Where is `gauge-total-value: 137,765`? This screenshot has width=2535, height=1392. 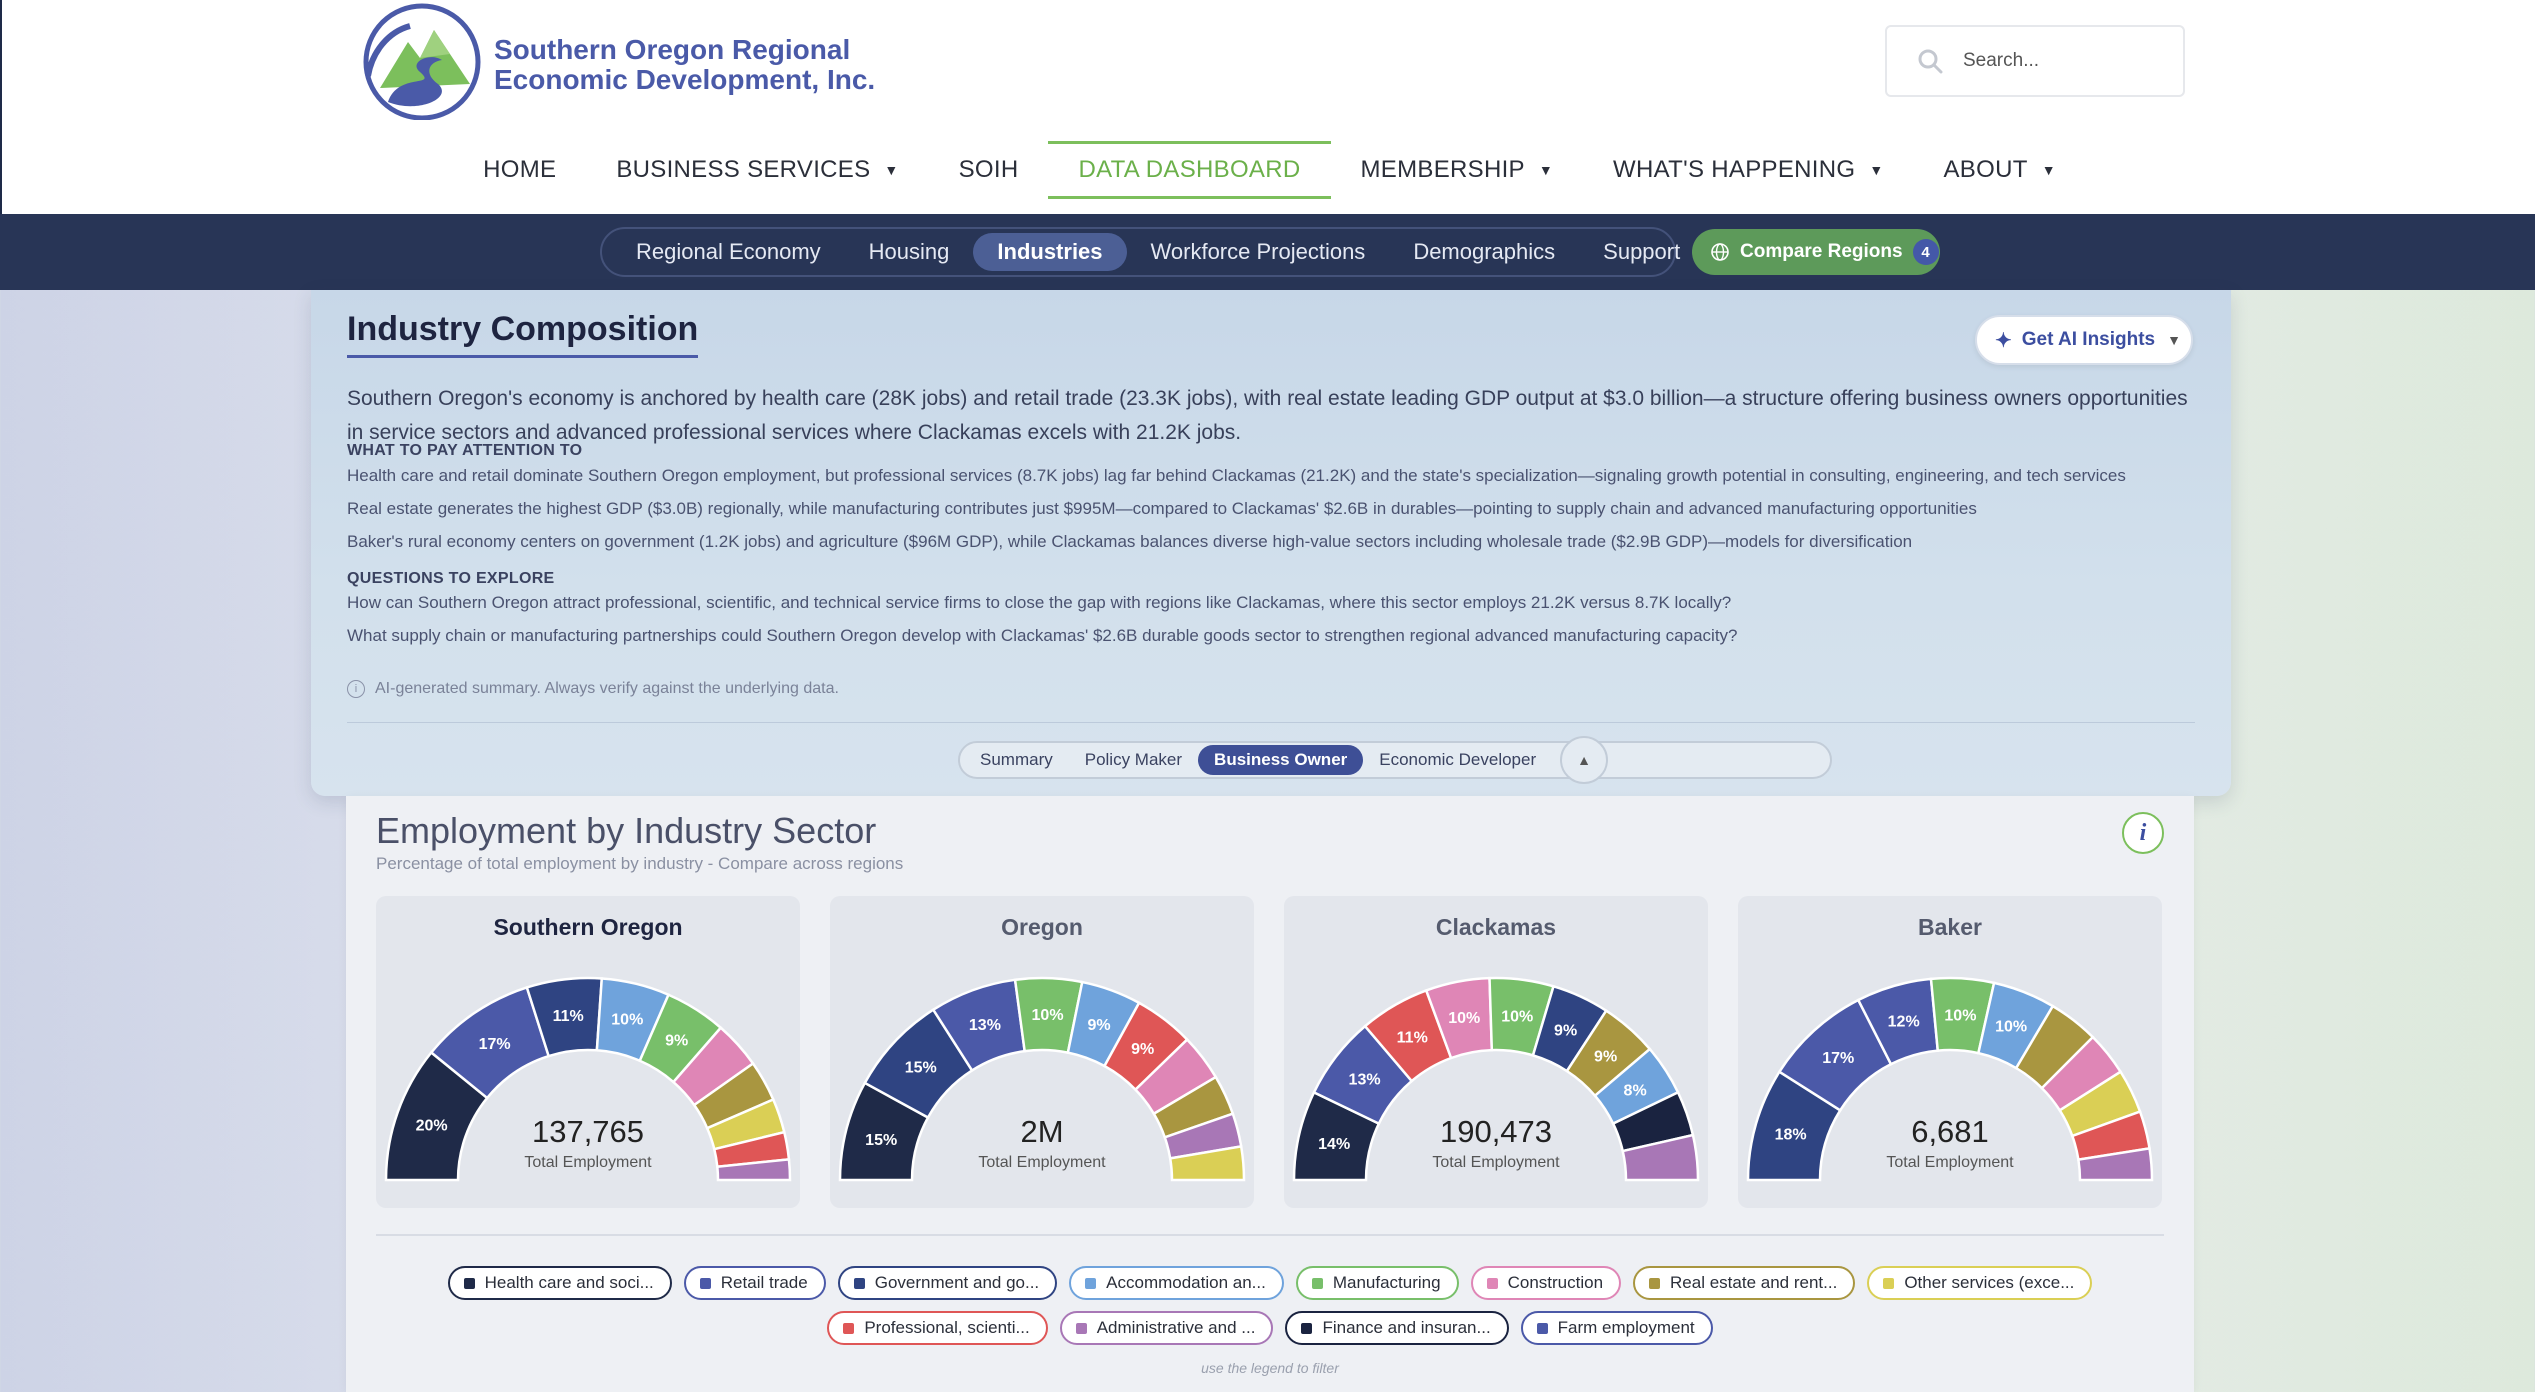
gauge-total-value: 137,765 is located at coordinates (588, 1131).